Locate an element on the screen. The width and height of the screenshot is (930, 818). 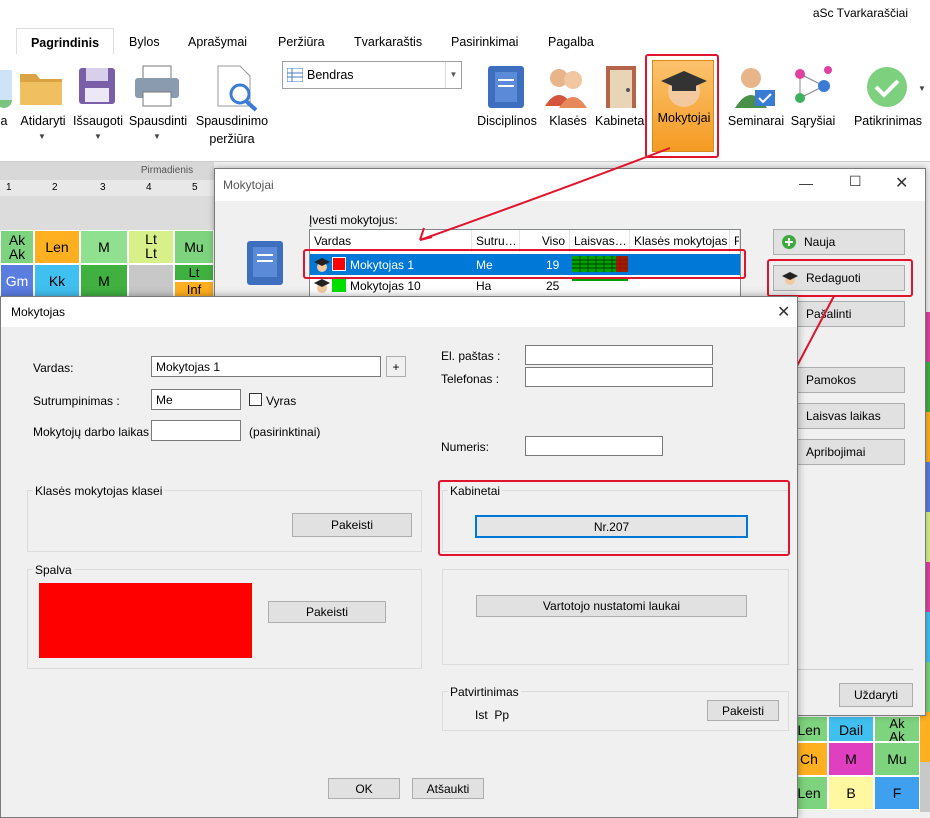
worktime-label: Mokytojų darbo laikas is located at coordinates (91, 432).